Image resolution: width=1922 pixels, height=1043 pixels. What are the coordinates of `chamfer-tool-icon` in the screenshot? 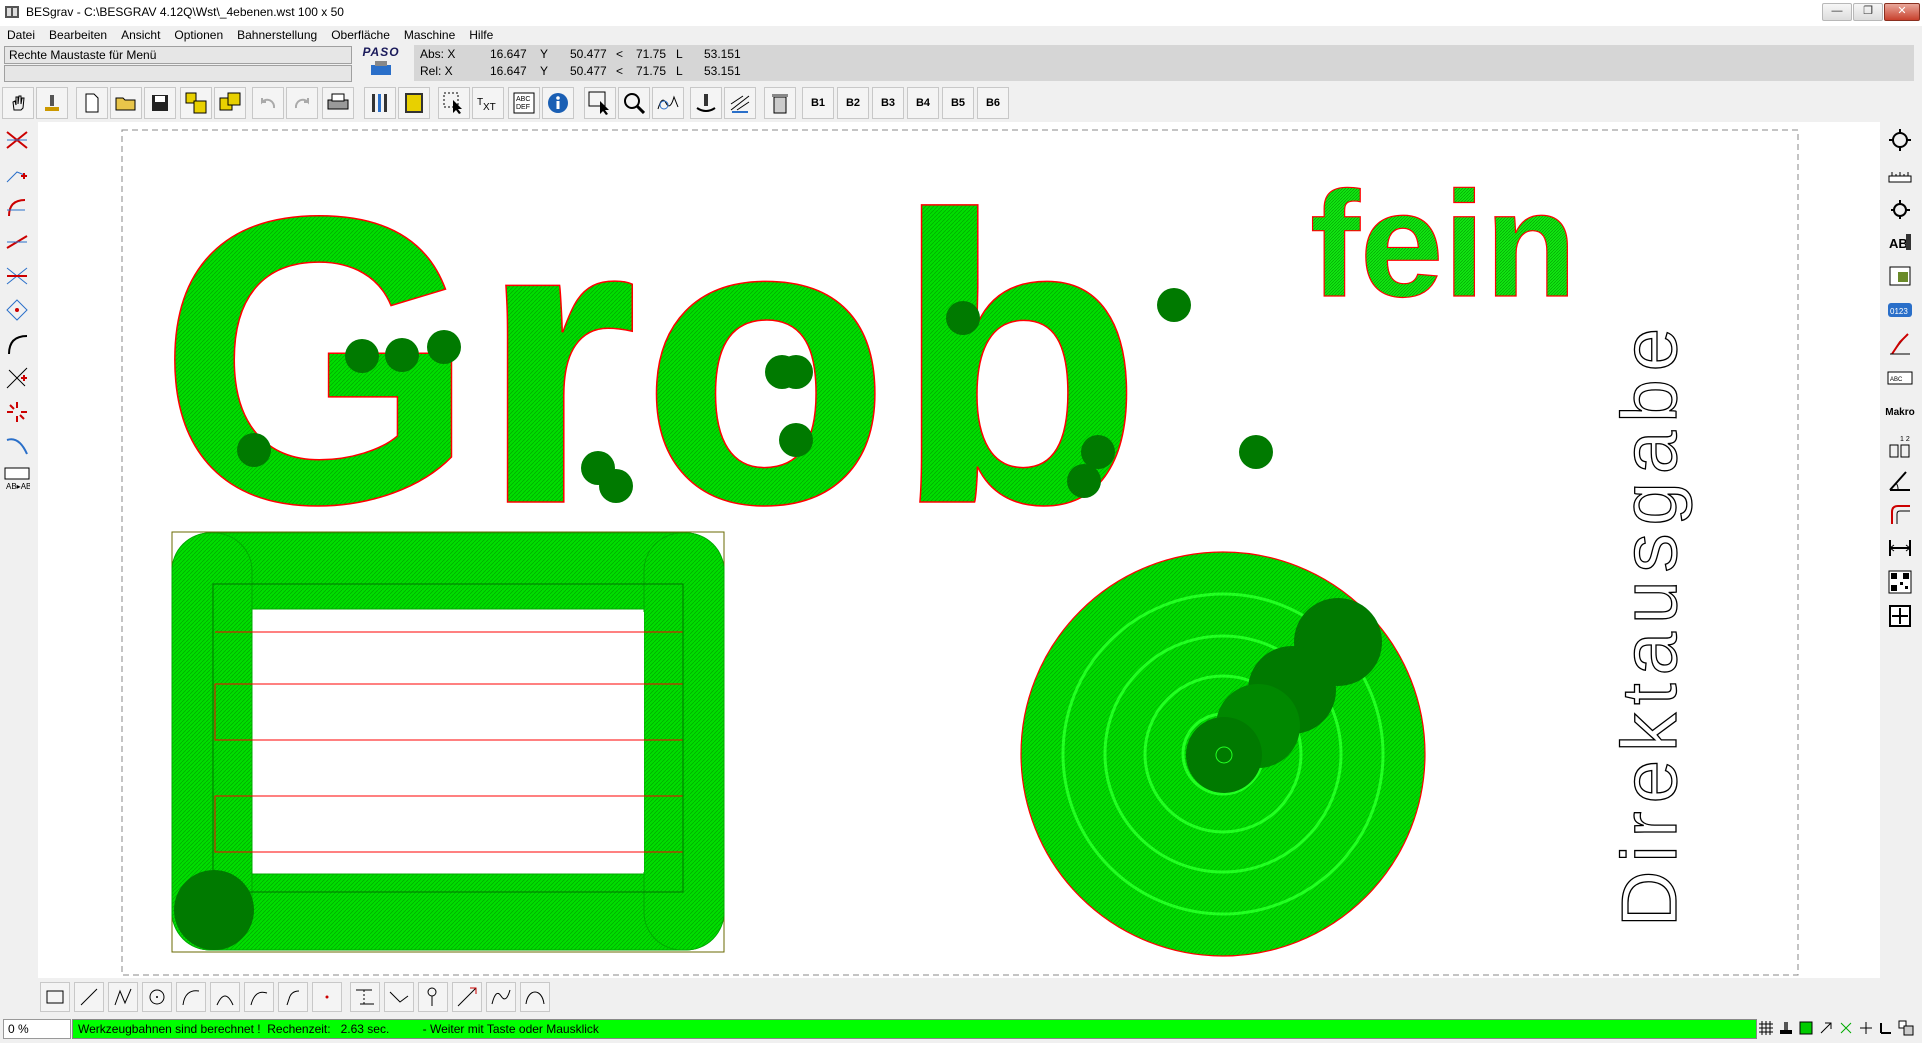 It's located at (399, 997).